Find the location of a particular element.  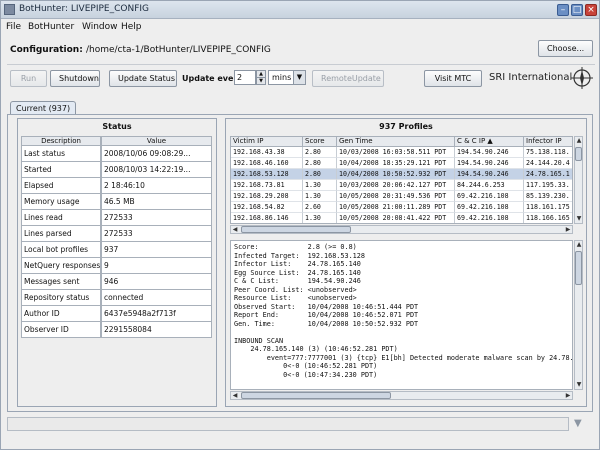

detail-line: Report End: 10/04/2008 10:46:52.071 PDT is located at coordinates (326, 315).